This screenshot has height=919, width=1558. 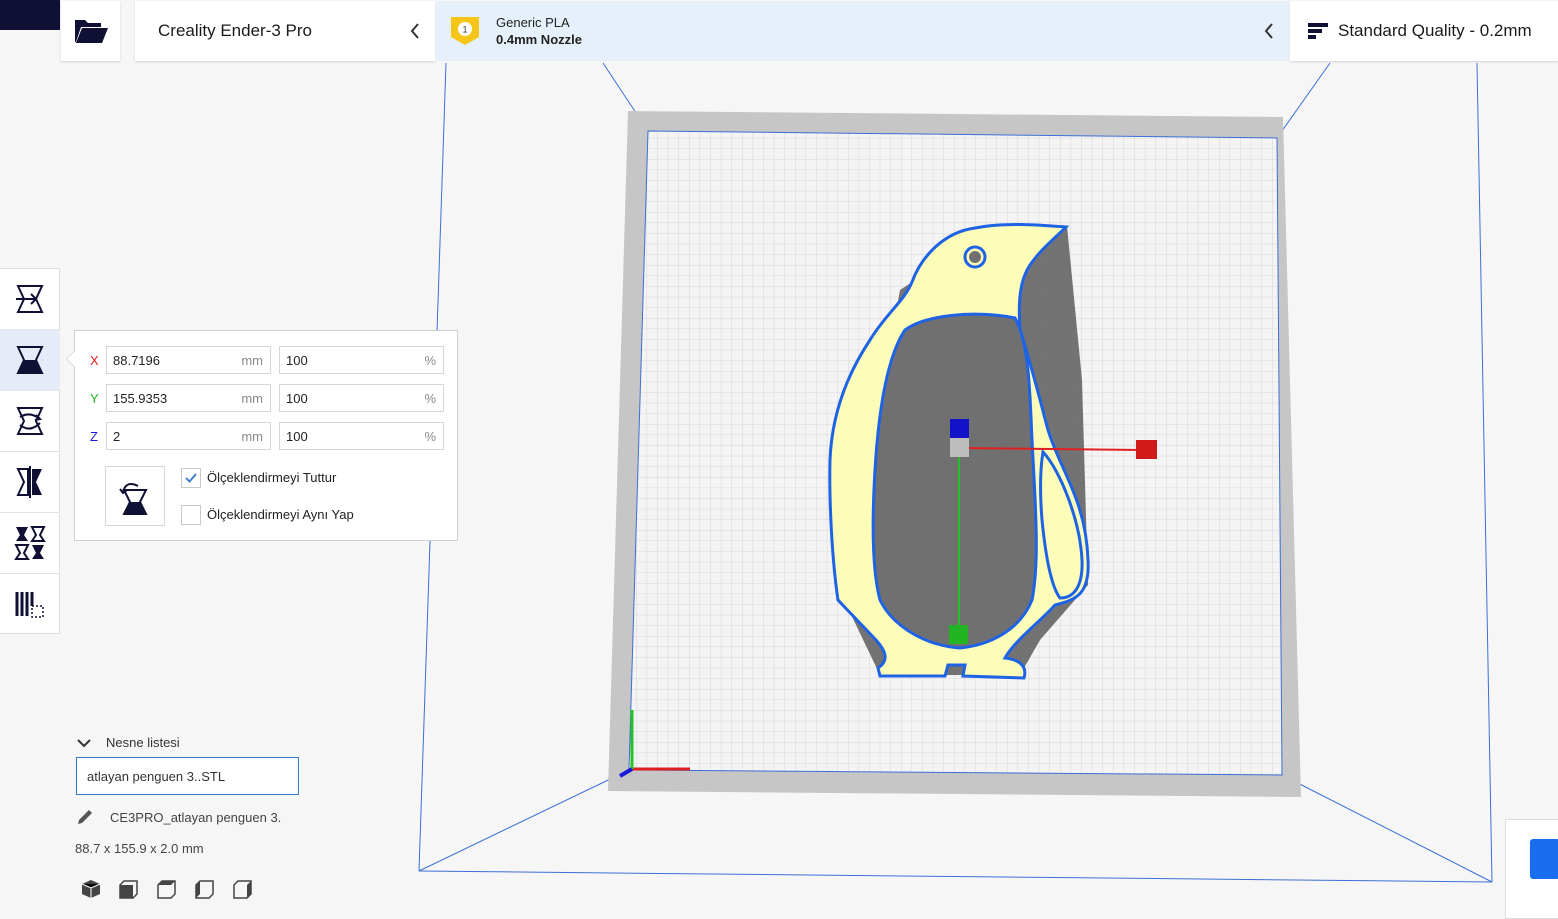 I want to click on scale-handle-z, so click(x=959, y=428).